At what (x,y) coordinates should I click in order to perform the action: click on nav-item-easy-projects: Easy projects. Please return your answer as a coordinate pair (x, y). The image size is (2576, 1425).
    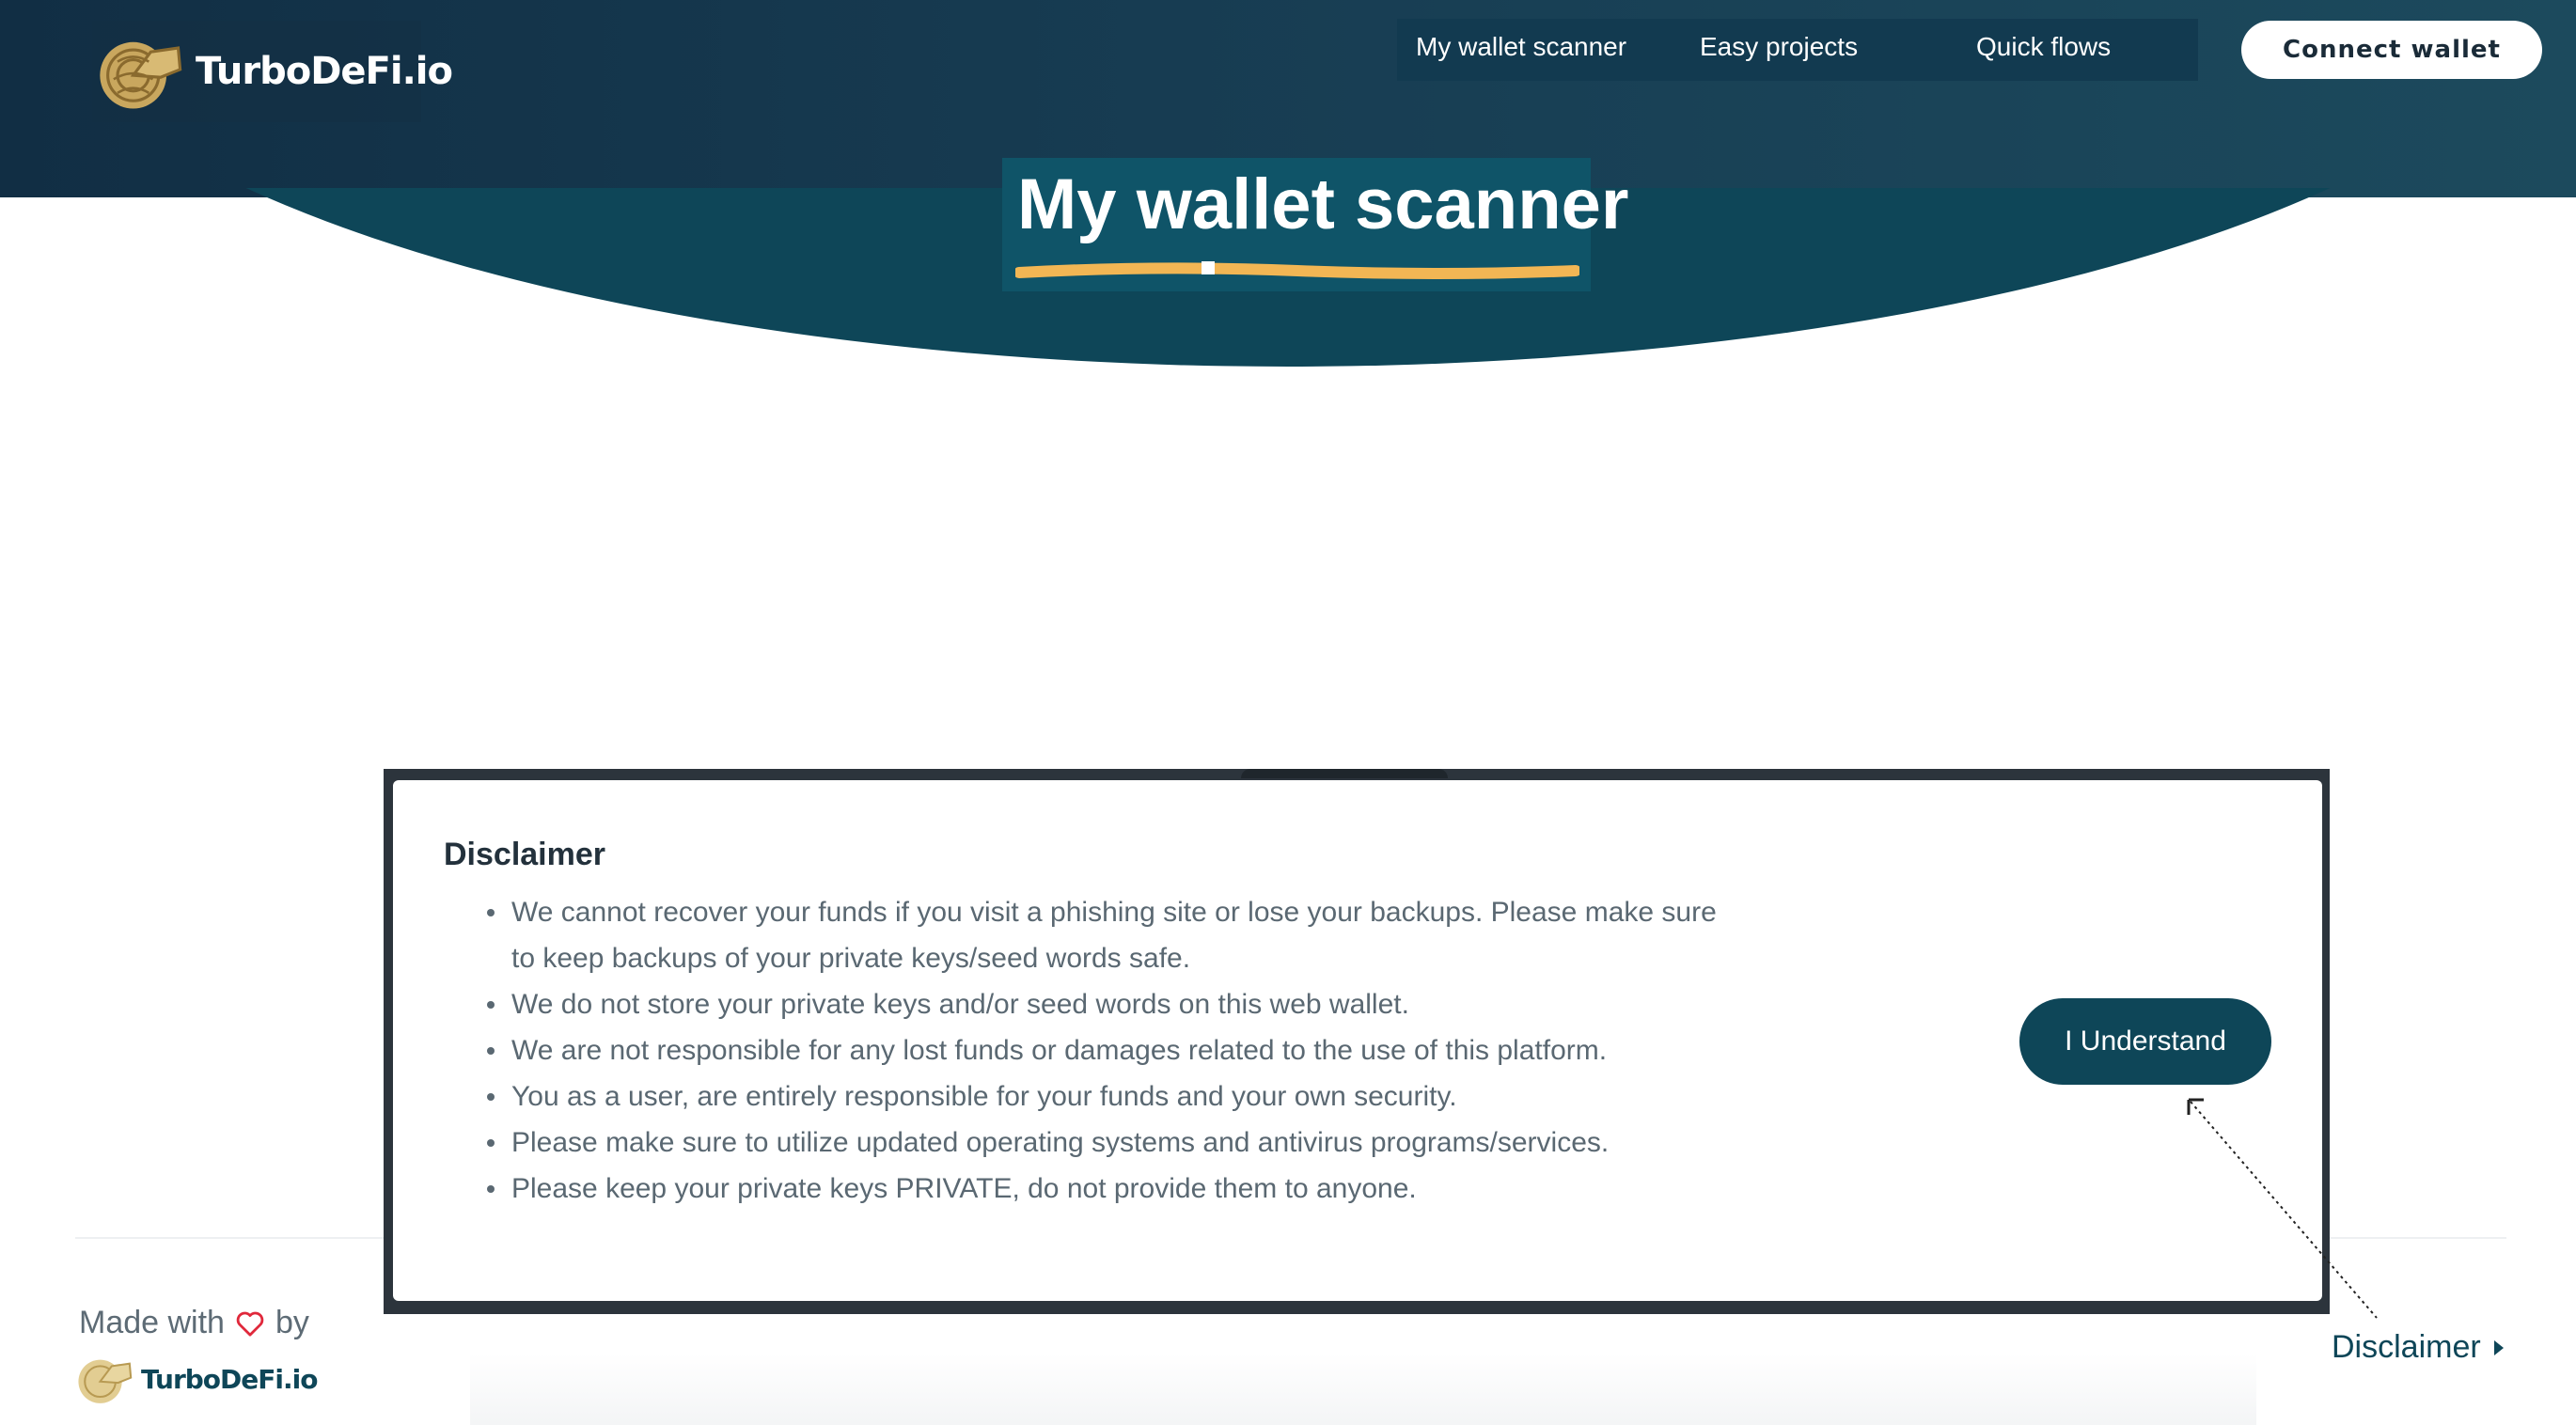
    Looking at the image, I should click on (1779, 47).